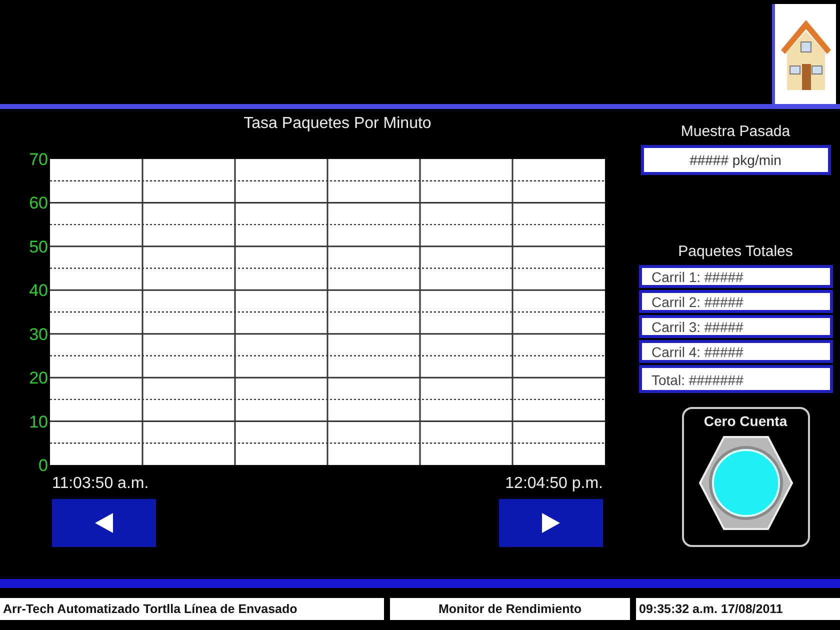  I want to click on last-sample-value: ##### pkg/min, so click(735, 160).